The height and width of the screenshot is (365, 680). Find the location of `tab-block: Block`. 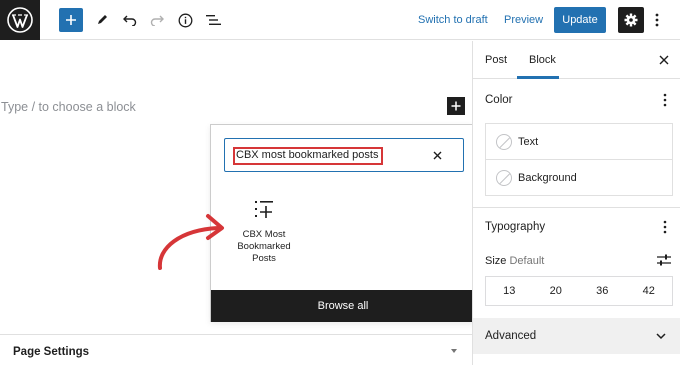

tab-block: Block is located at coordinates (542, 60).